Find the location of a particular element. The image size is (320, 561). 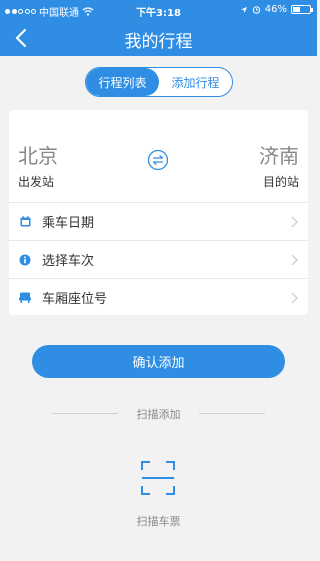

nav-bar: 我的行程 is located at coordinates (158, 38).